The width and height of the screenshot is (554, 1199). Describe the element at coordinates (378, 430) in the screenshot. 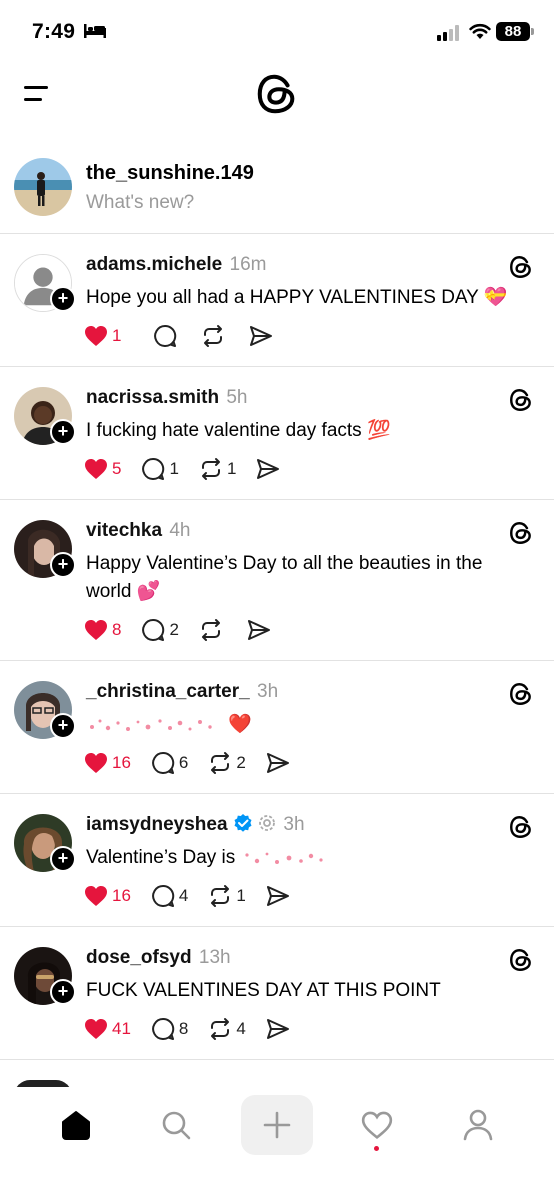

I see `post-emoji: 💯` at that location.